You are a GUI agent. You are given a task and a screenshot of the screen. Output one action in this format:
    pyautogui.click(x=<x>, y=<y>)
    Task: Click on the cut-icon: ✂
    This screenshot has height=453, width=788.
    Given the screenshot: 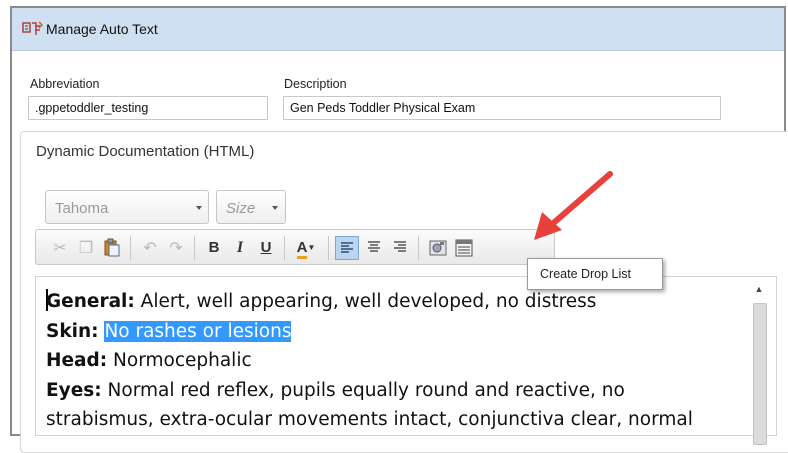 What is the action you would take?
    pyautogui.click(x=60, y=248)
    